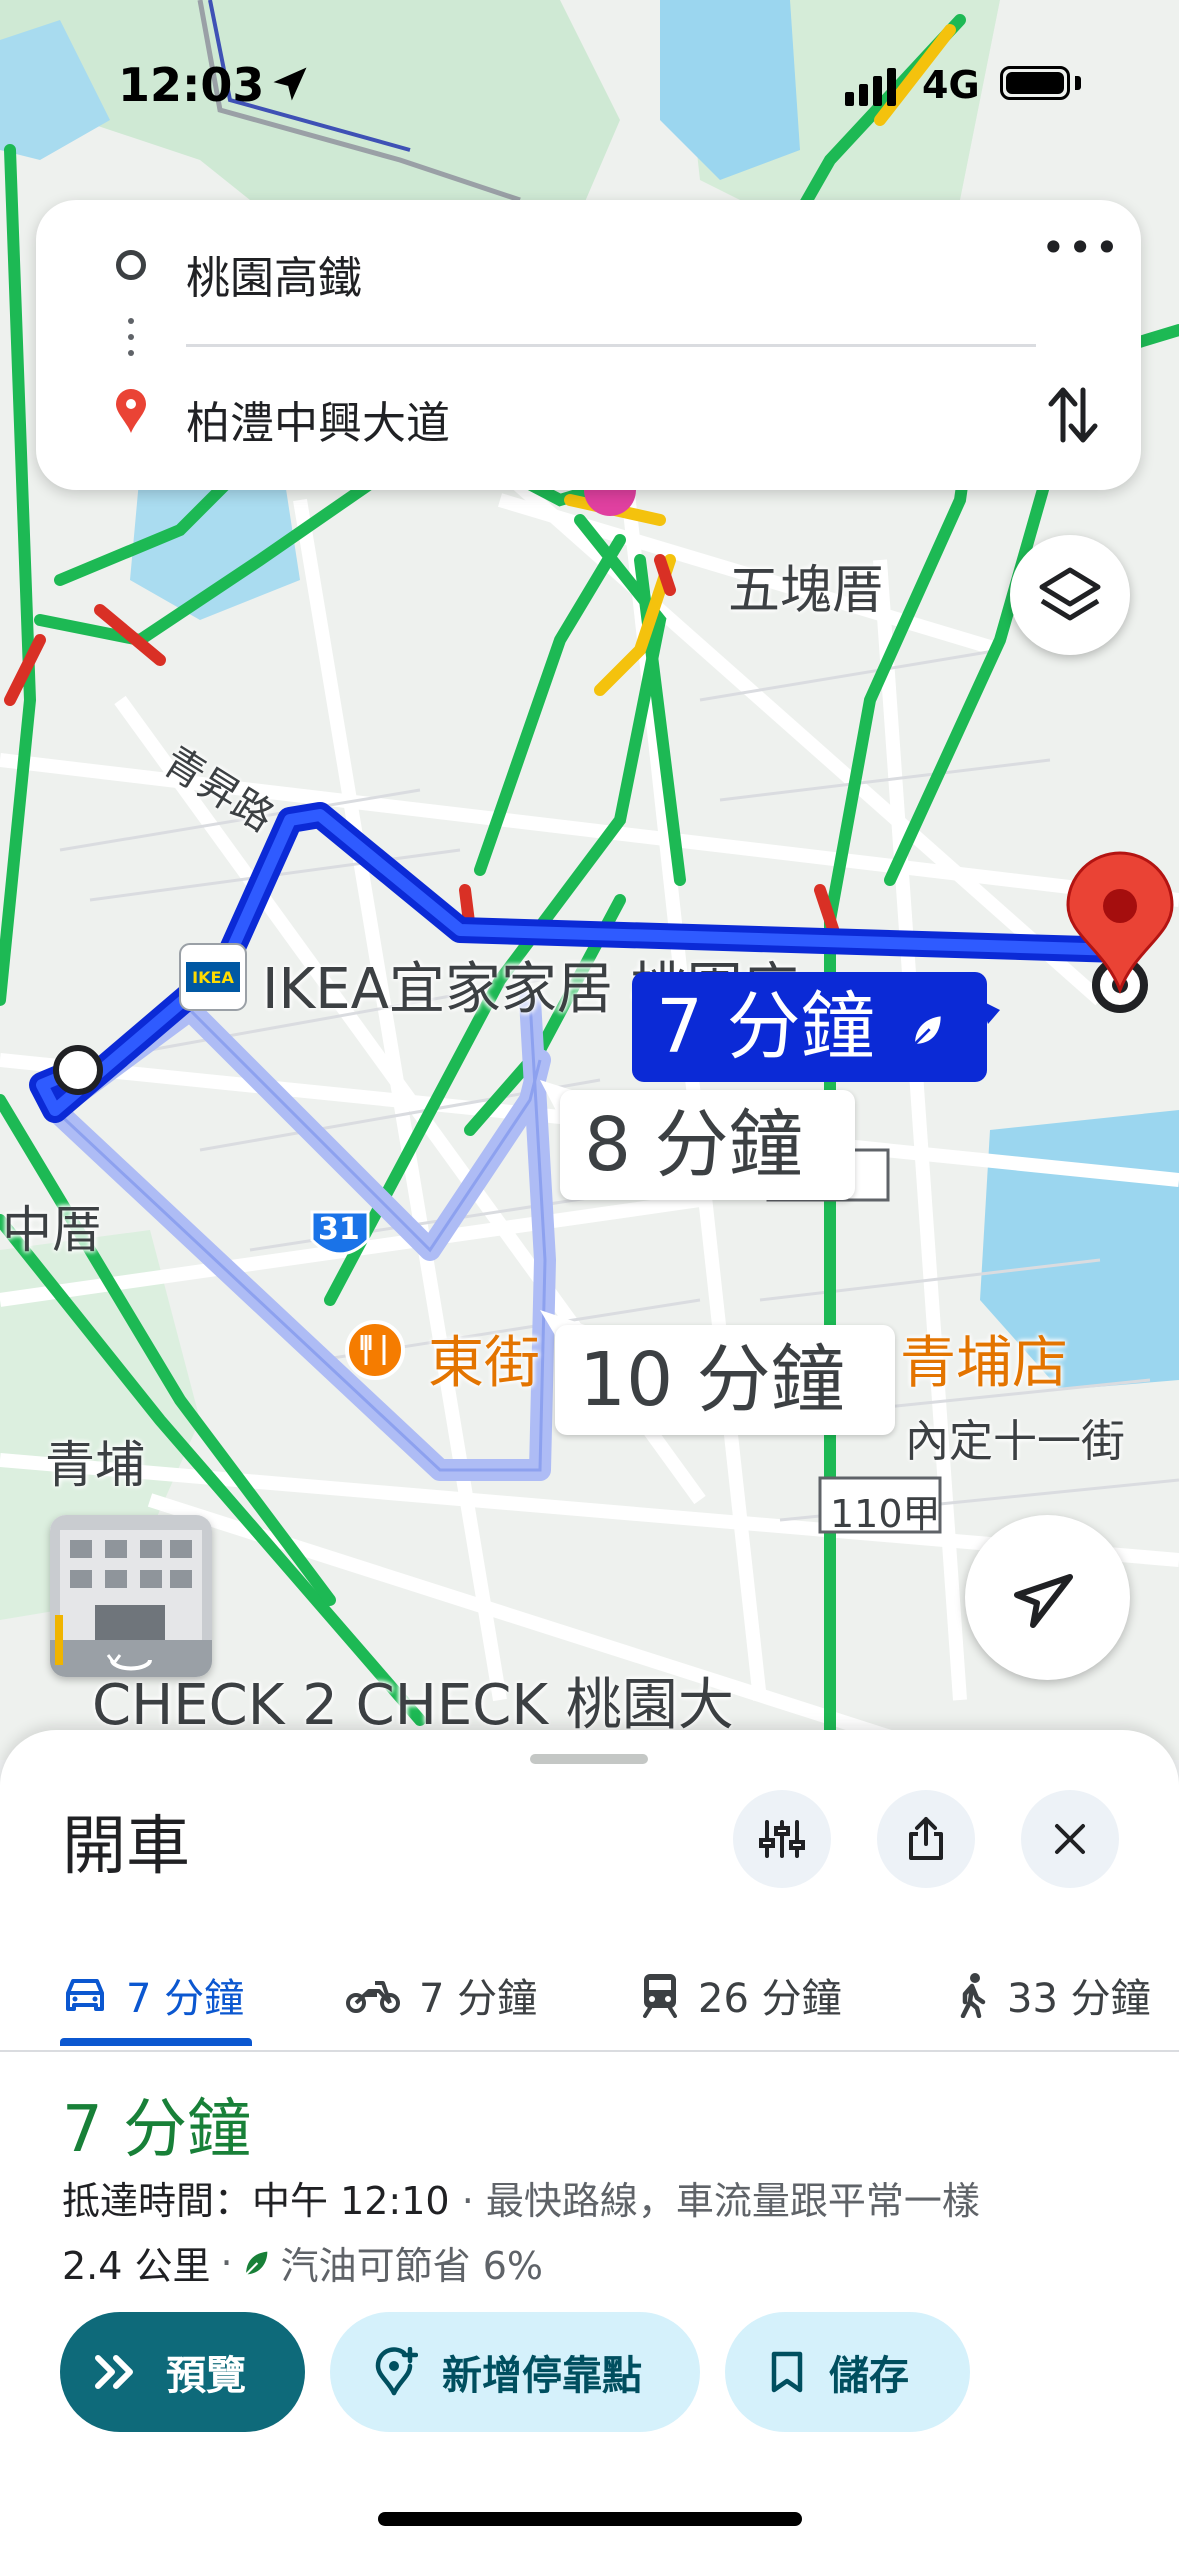  Describe the element at coordinates (1079, 1999) in the screenshot. I see `tab-walk-label: 33 分鐘` at that location.